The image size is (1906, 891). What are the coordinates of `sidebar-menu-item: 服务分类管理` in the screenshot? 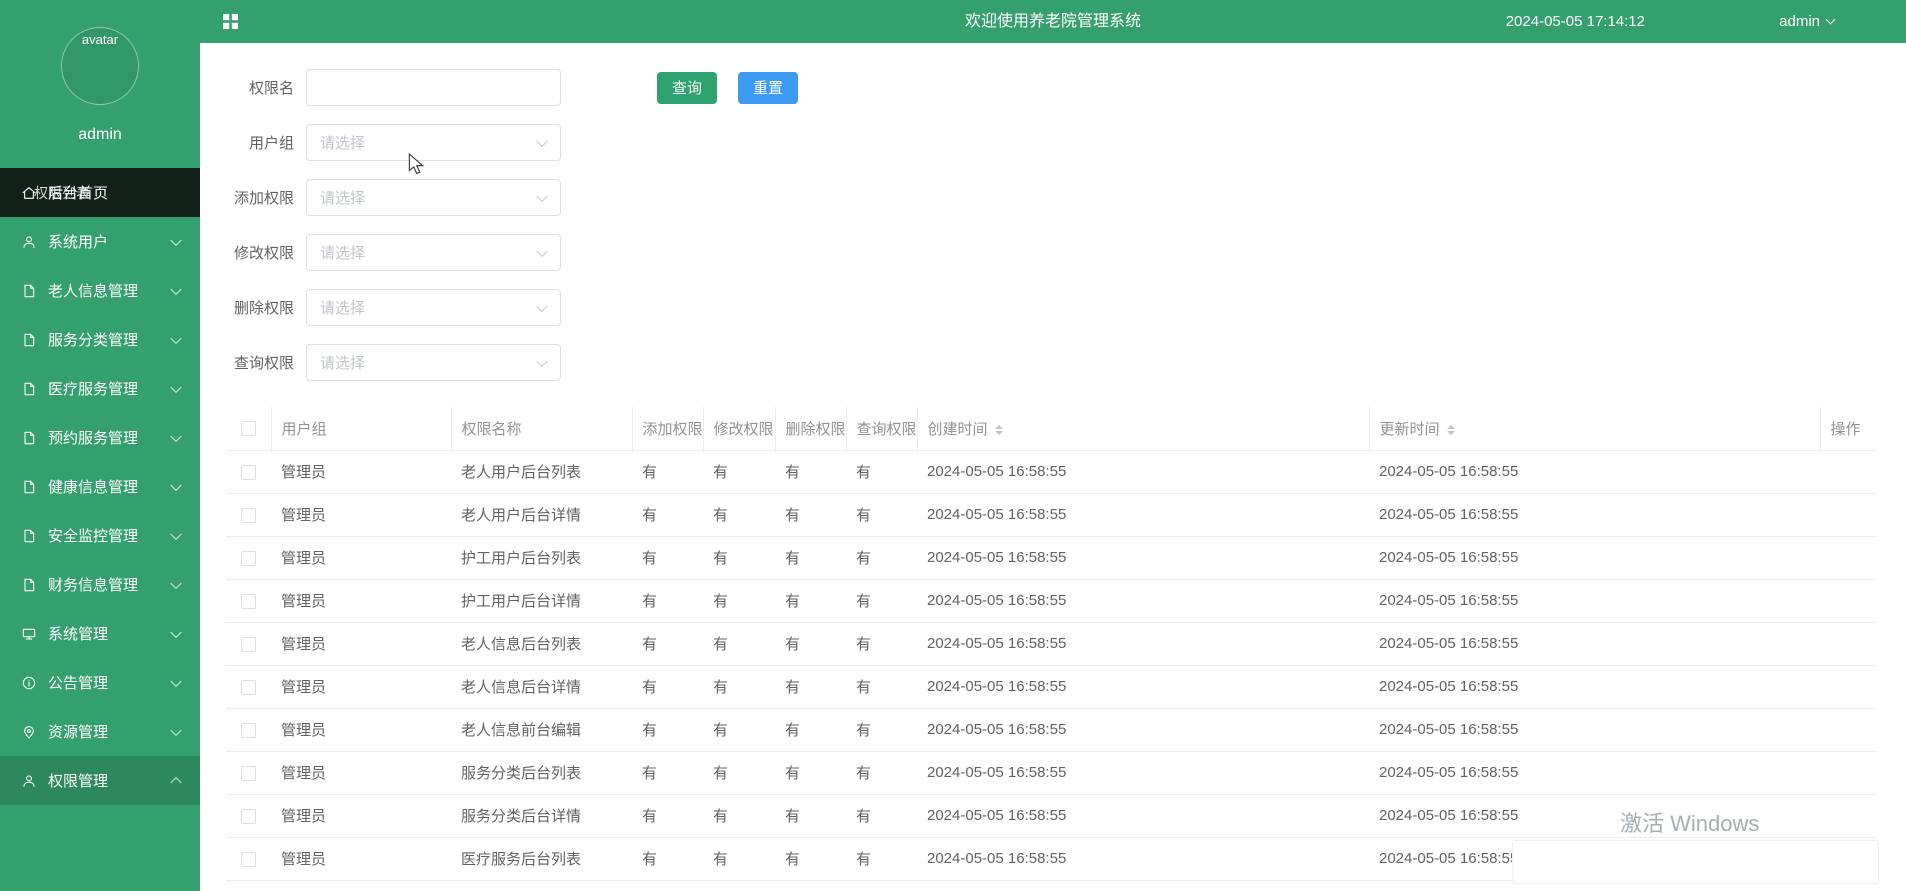 It's located at (100, 339).